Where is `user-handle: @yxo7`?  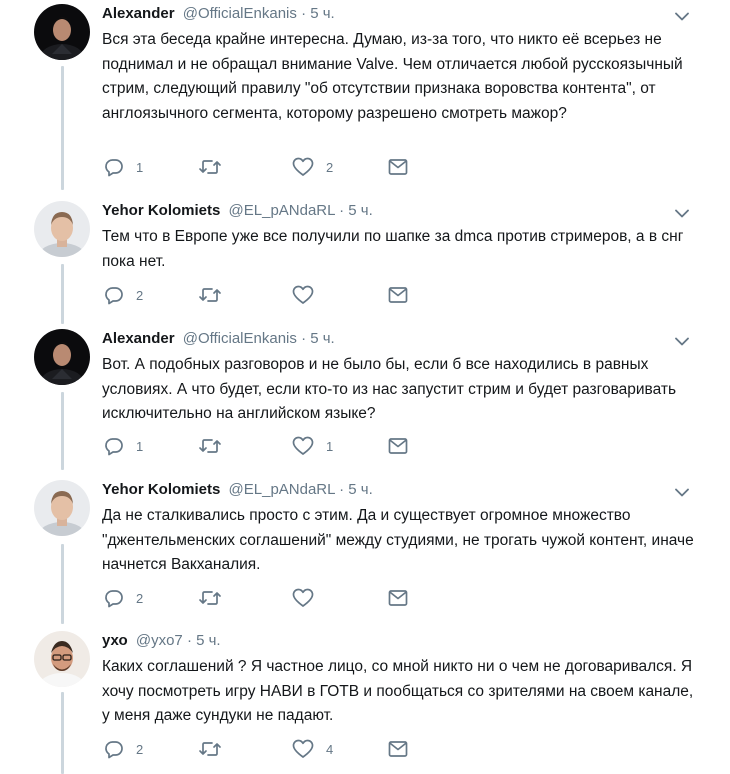 user-handle: @yxo7 is located at coordinates (159, 640).